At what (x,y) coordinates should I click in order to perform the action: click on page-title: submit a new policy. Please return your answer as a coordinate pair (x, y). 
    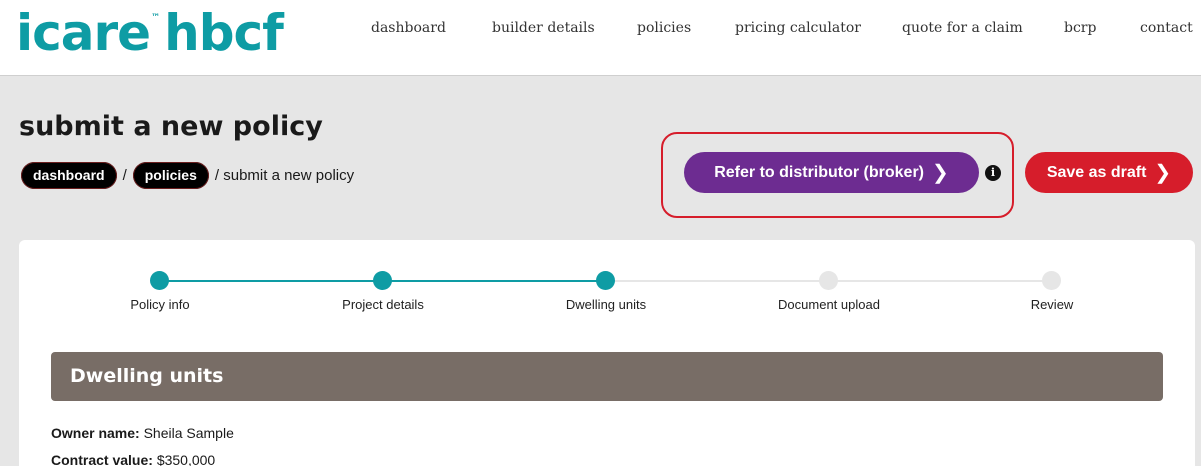
    Looking at the image, I should click on (171, 126).